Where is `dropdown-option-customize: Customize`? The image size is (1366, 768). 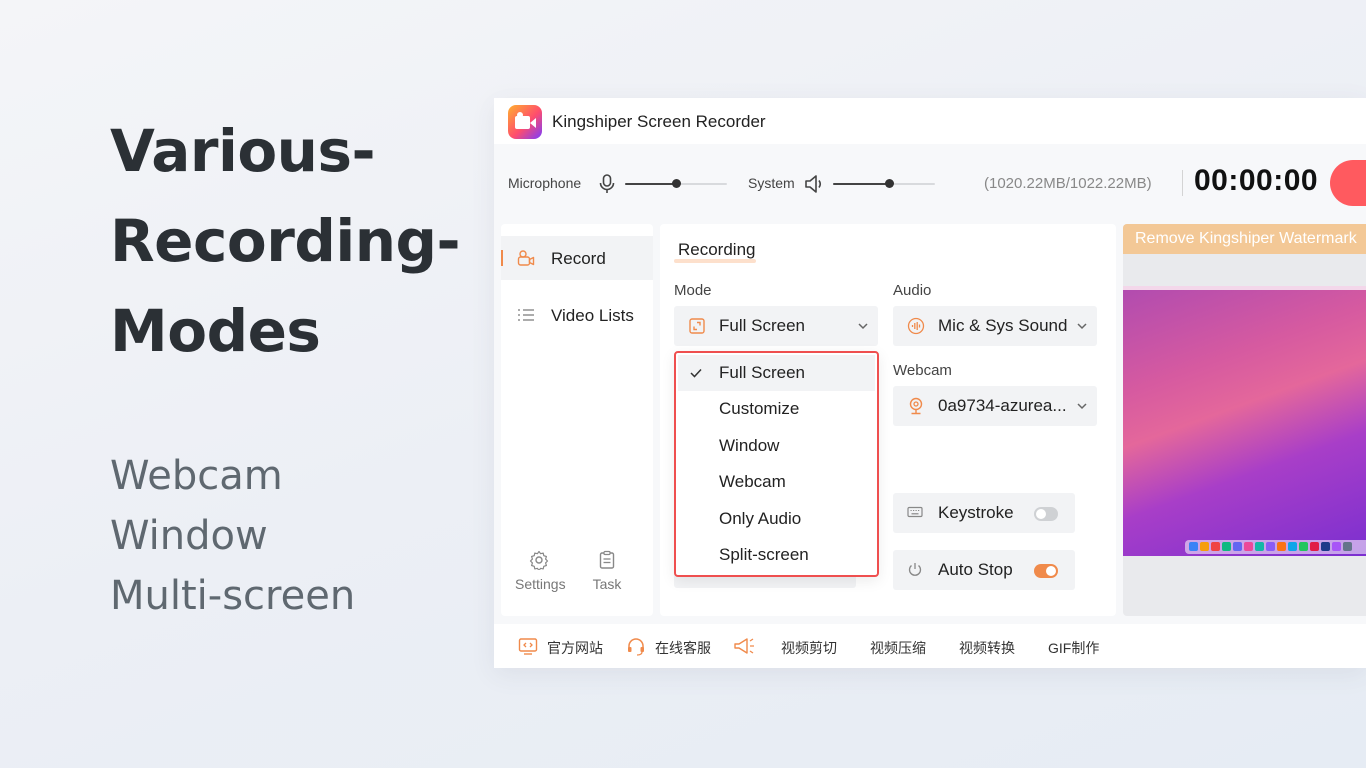 dropdown-option-customize: Customize is located at coordinates (776, 409).